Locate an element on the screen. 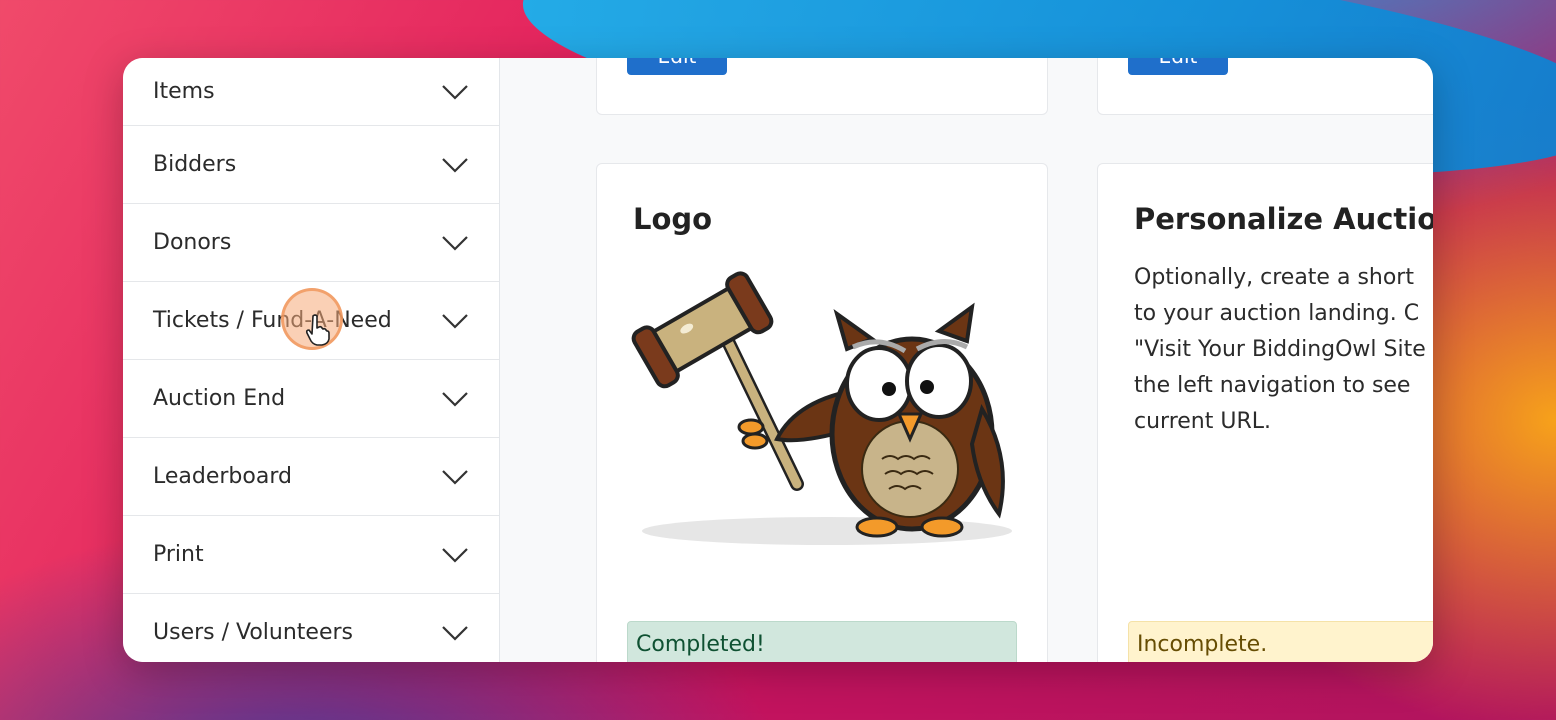  card-description-line: current URL. is located at coordinates (1202, 421).